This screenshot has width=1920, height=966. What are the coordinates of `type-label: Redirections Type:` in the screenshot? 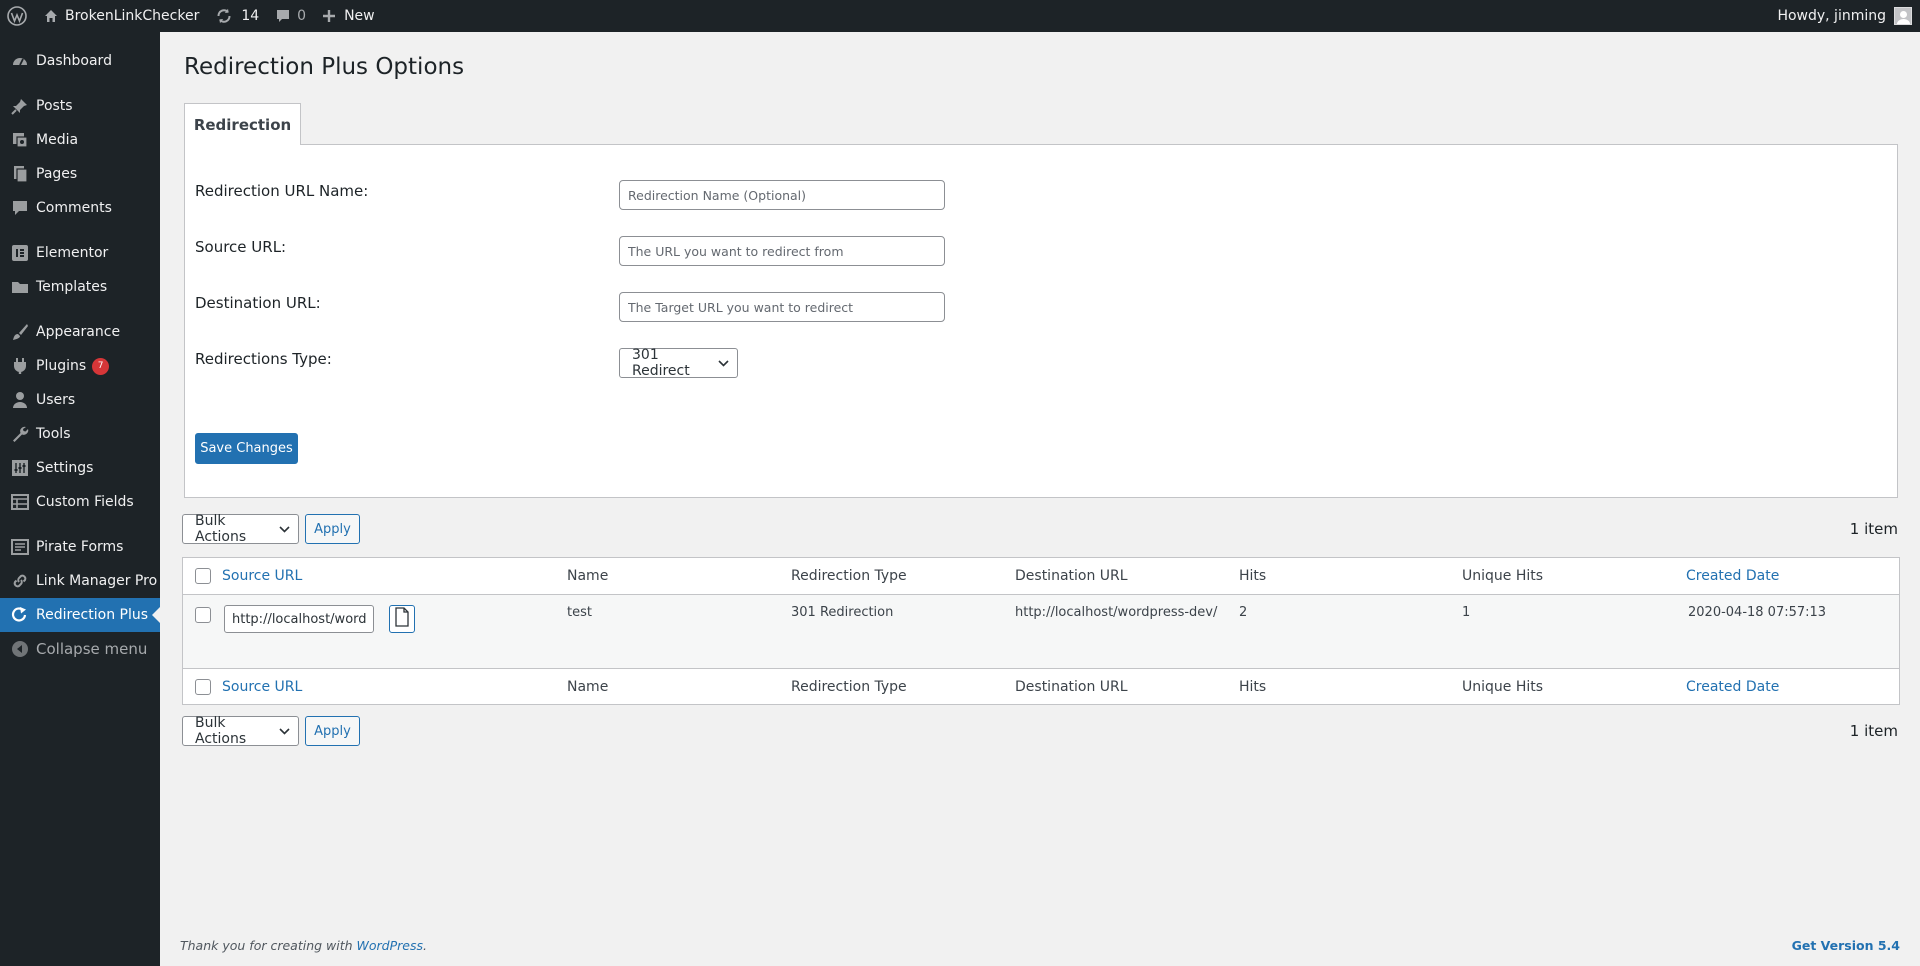 It's located at (263, 359).